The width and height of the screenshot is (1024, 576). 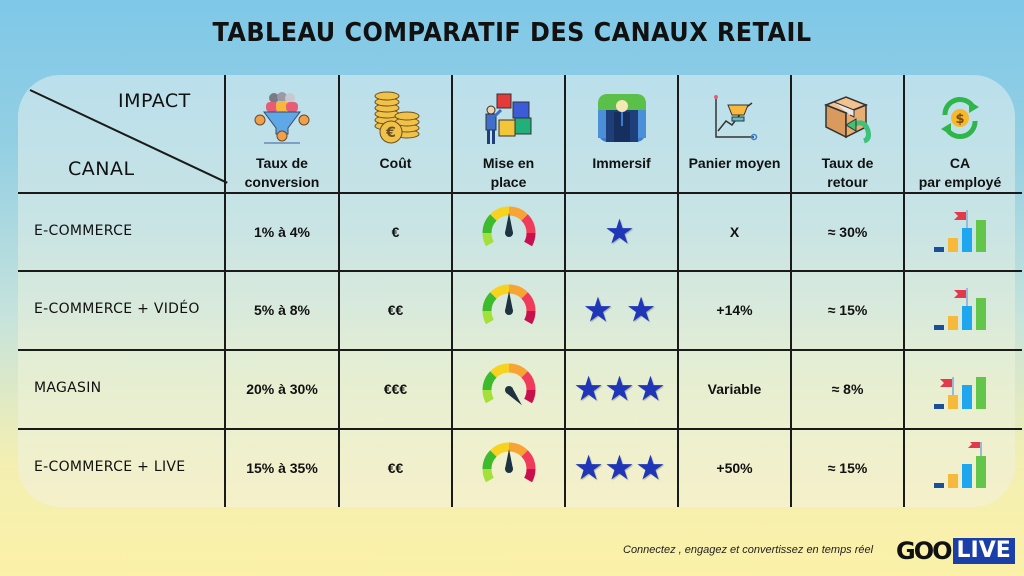 I want to click on cell-panier-moyen: Variable, so click(x=734, y=389).